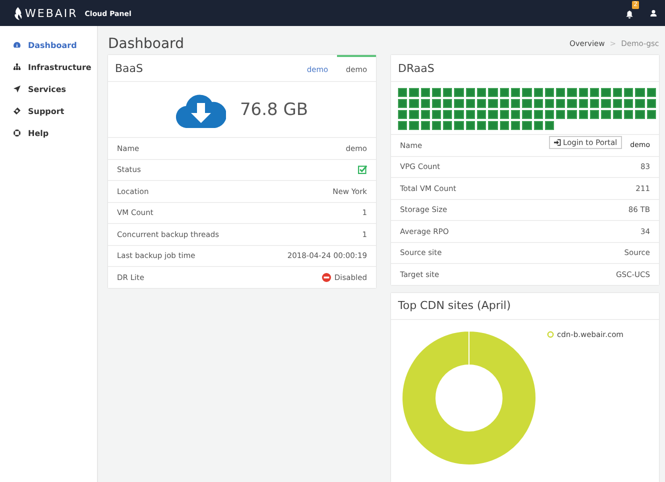 The width and height of the screenshot is (665, 482). I want to click on logo-text: WEBAIR, so click(51, 13).